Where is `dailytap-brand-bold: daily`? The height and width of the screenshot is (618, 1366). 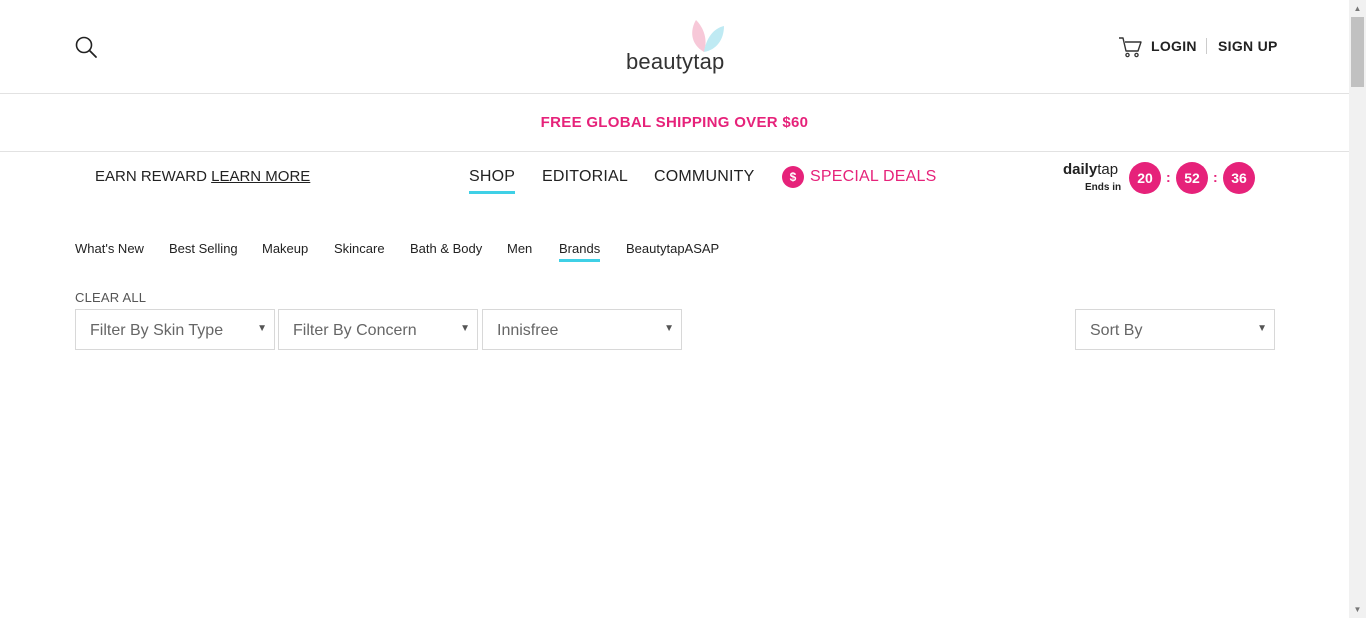
dailytap-brand-bold: daily is located at coordinates (1080, 169).